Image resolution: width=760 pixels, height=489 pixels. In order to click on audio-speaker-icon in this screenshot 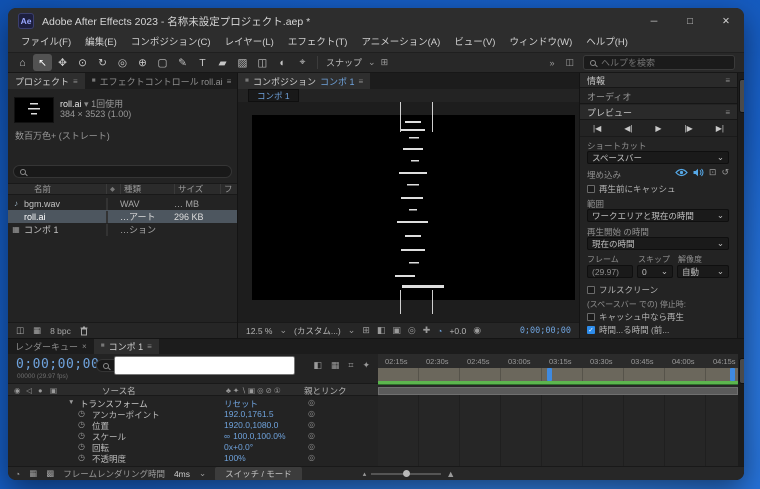, I will do `click(698, 172)`.